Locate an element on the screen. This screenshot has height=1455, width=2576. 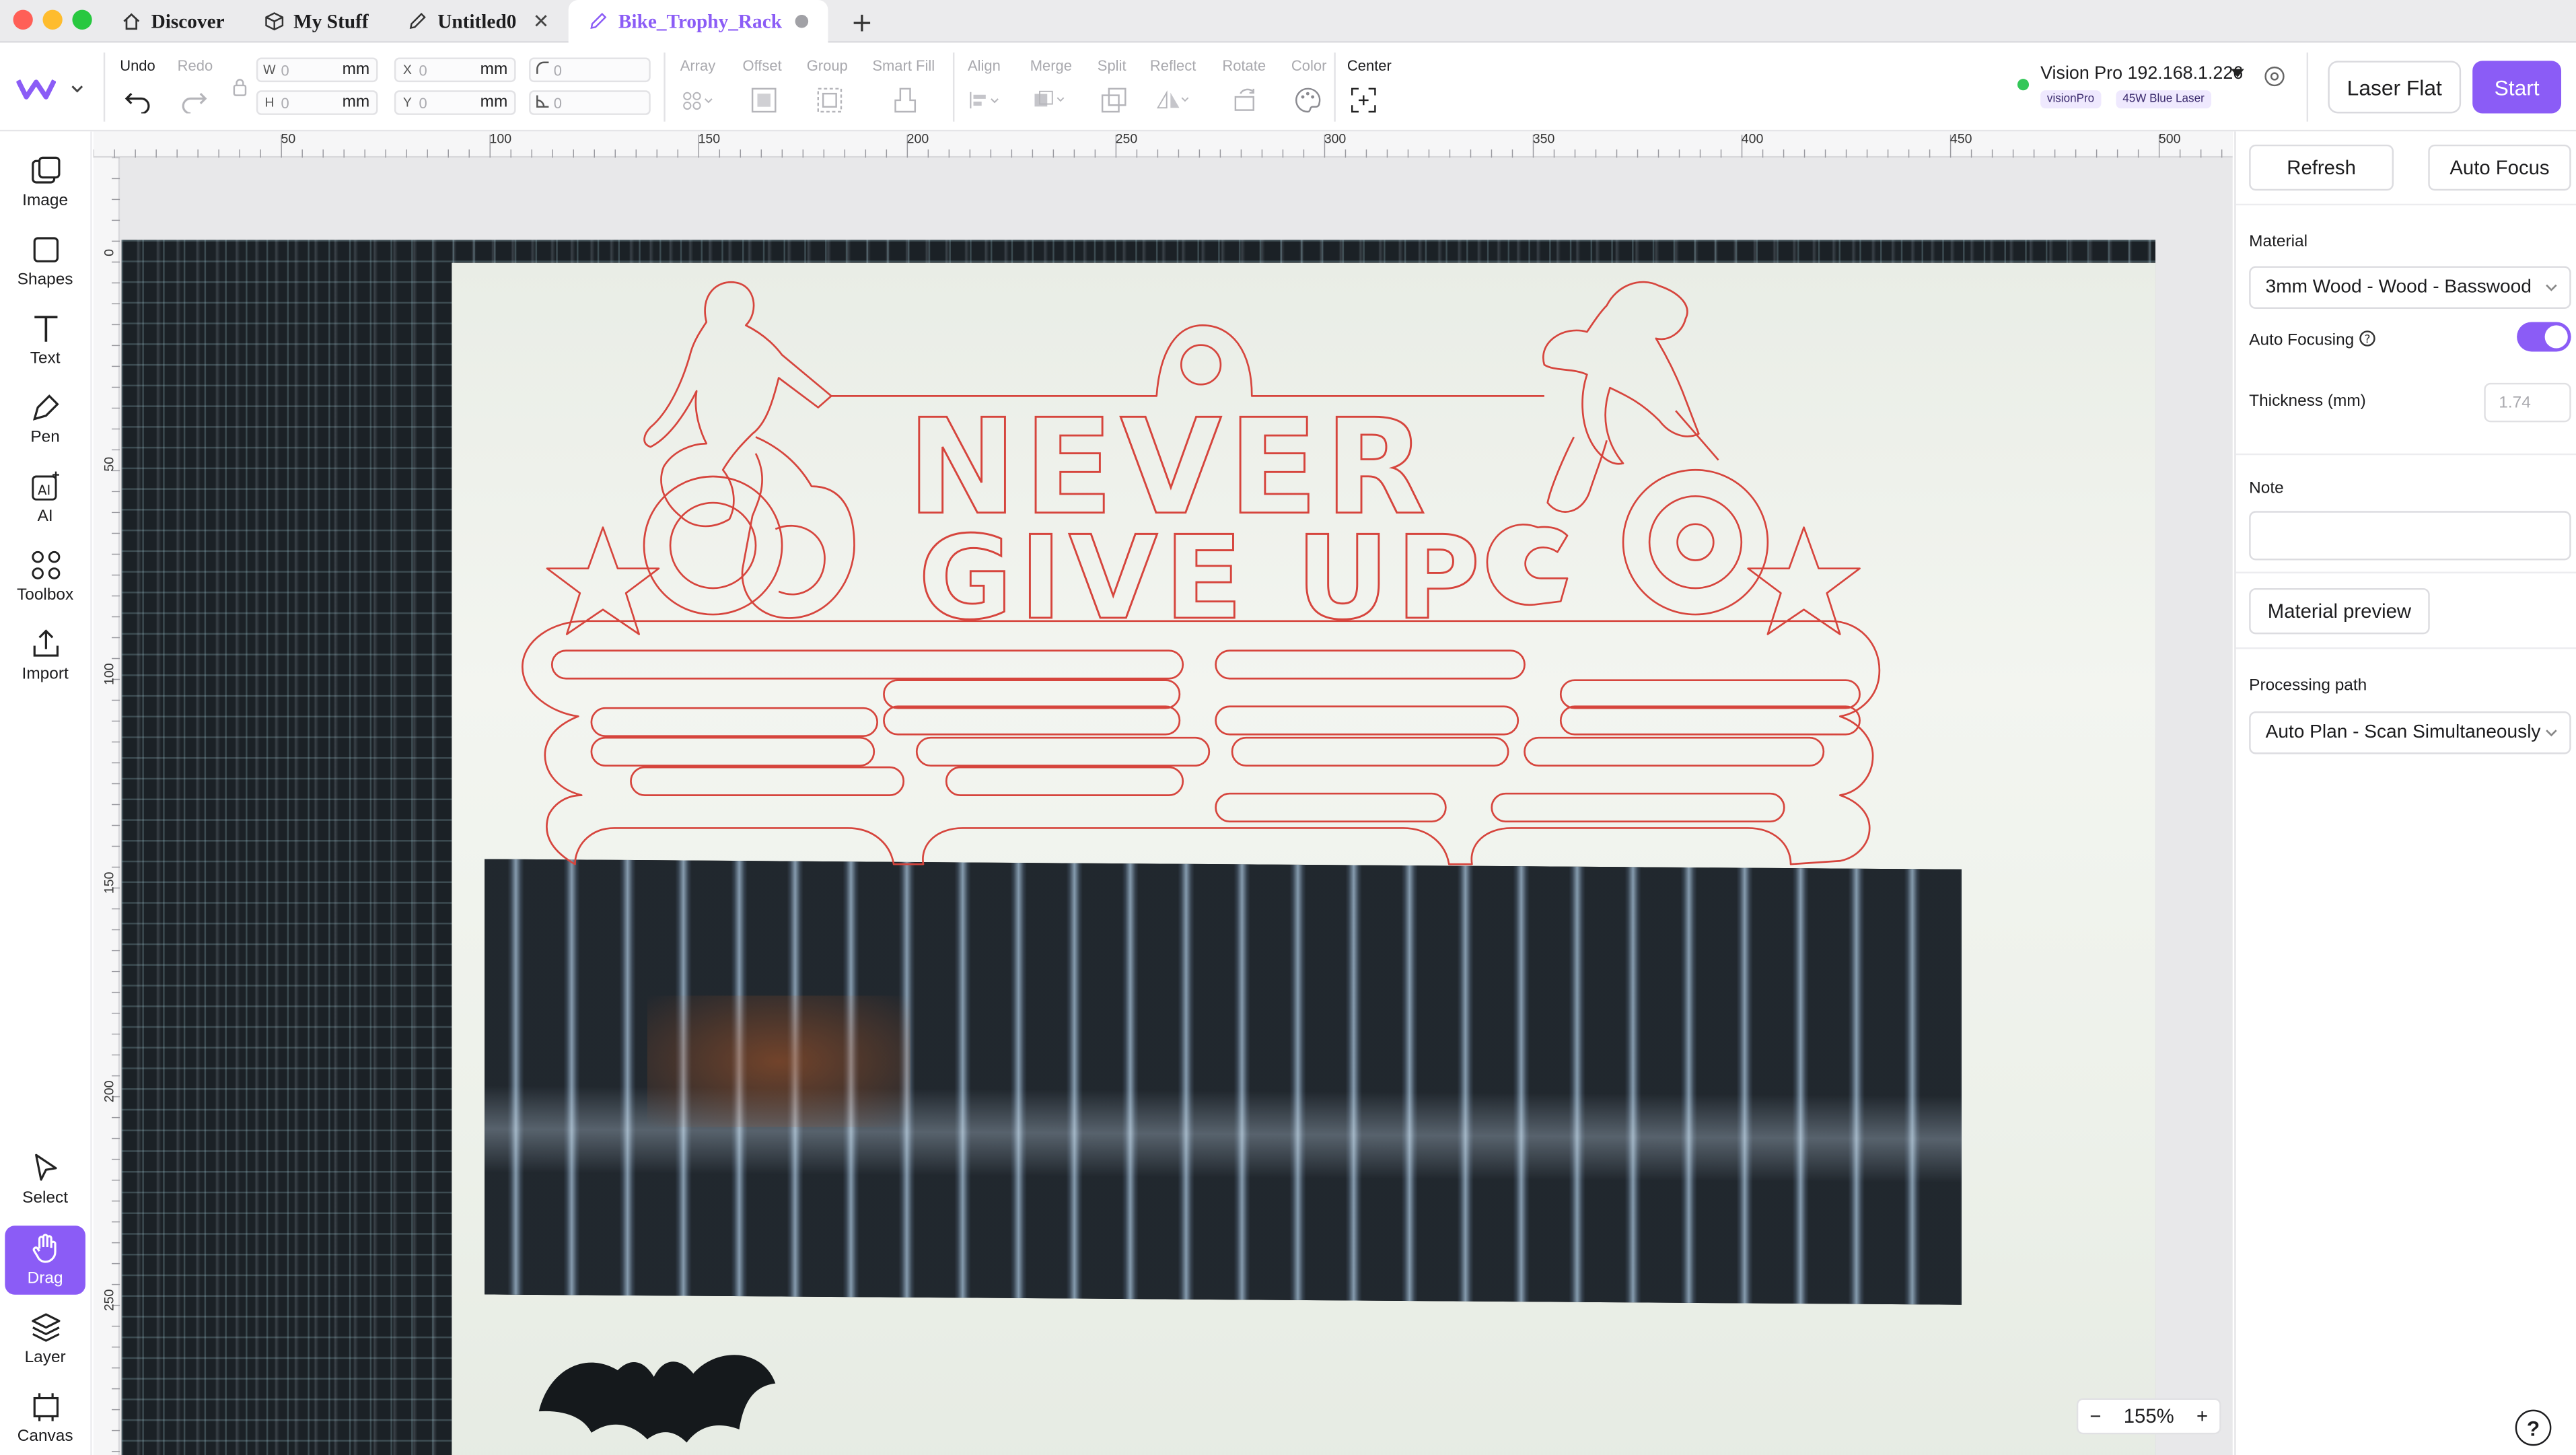
tab-label: Bike_Trophy_Rack is located at coordinates (700, 20).